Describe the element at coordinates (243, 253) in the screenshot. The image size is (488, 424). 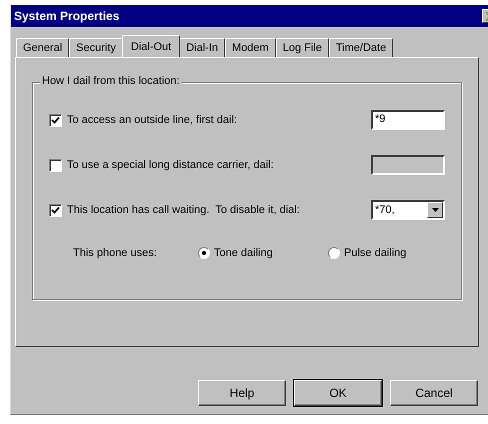
I see `radio-label: Tone dailing` at that location.